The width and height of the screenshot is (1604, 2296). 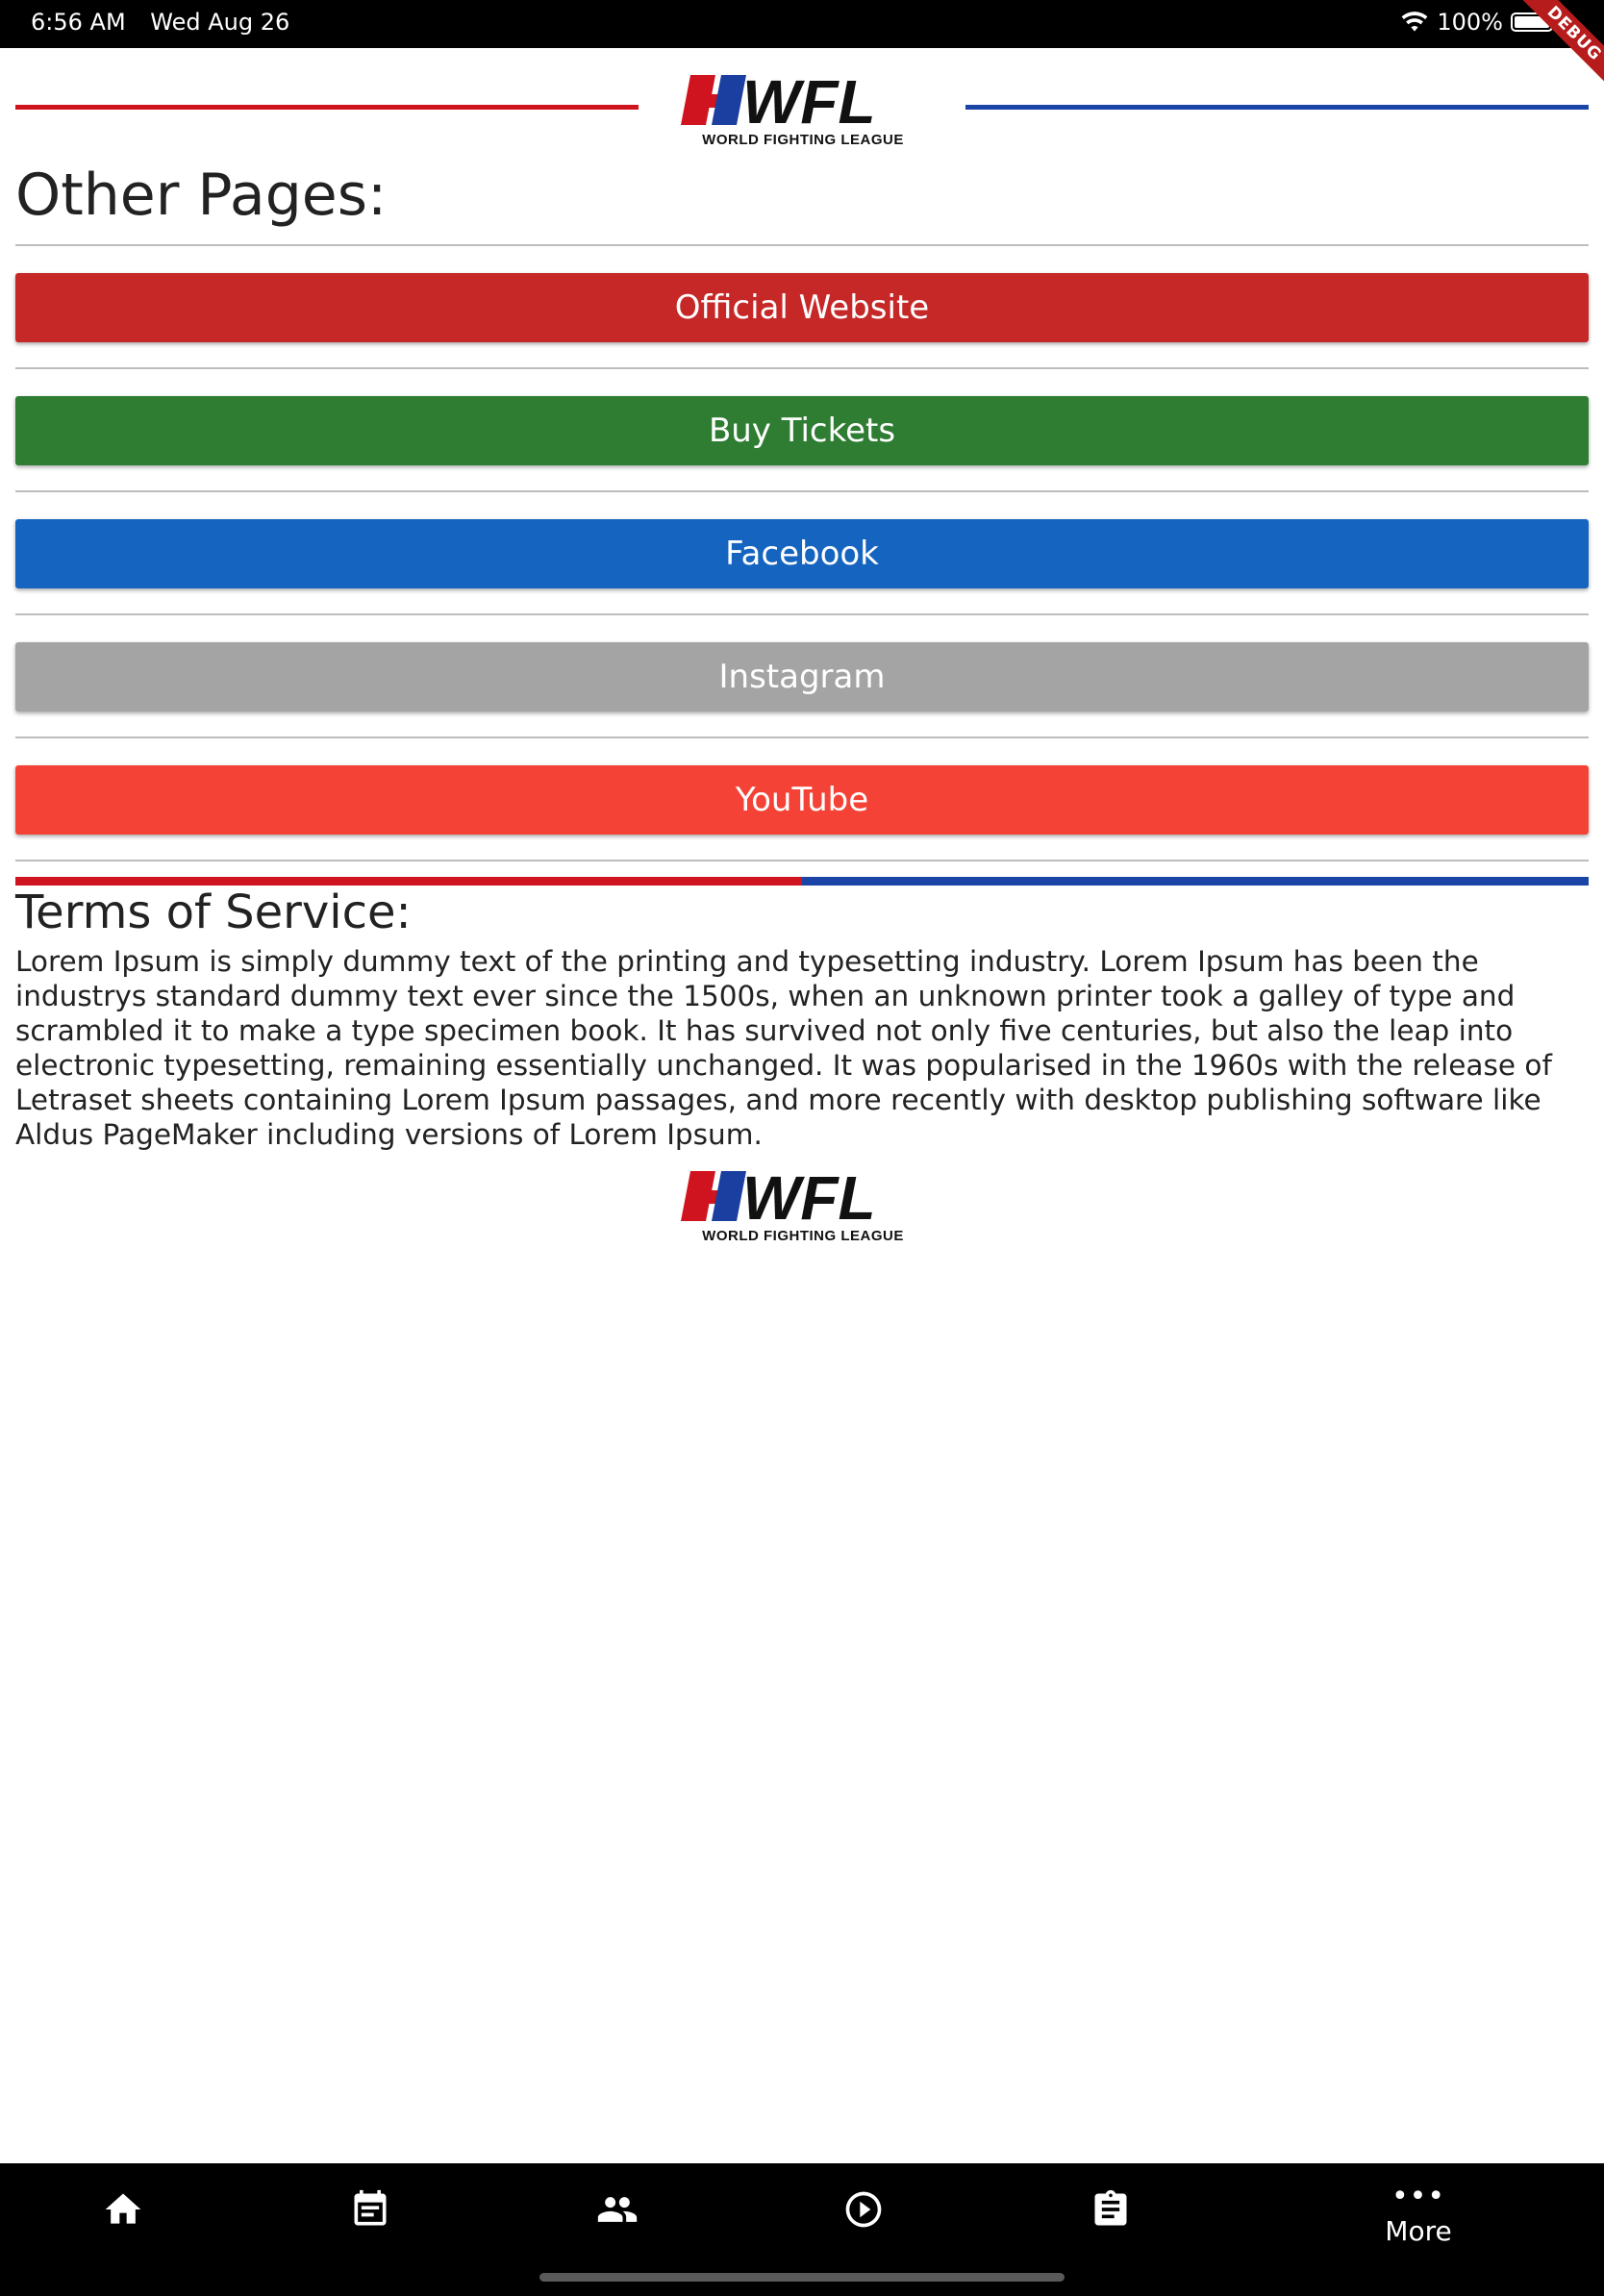 What do you see at coordinates (809, 1199) in the screenshot?
I see `footer-logo-wordmark: WFL` at bounding box center [809, 1199].